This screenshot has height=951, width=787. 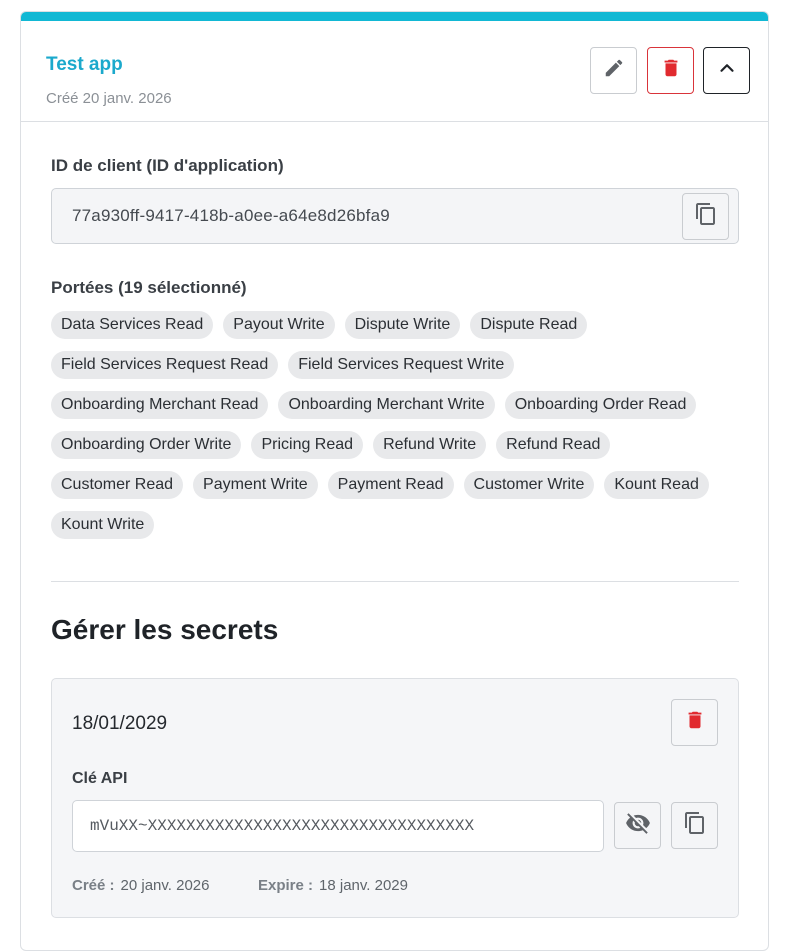 I want to click on accent-bar, so click(x=394, y=16).